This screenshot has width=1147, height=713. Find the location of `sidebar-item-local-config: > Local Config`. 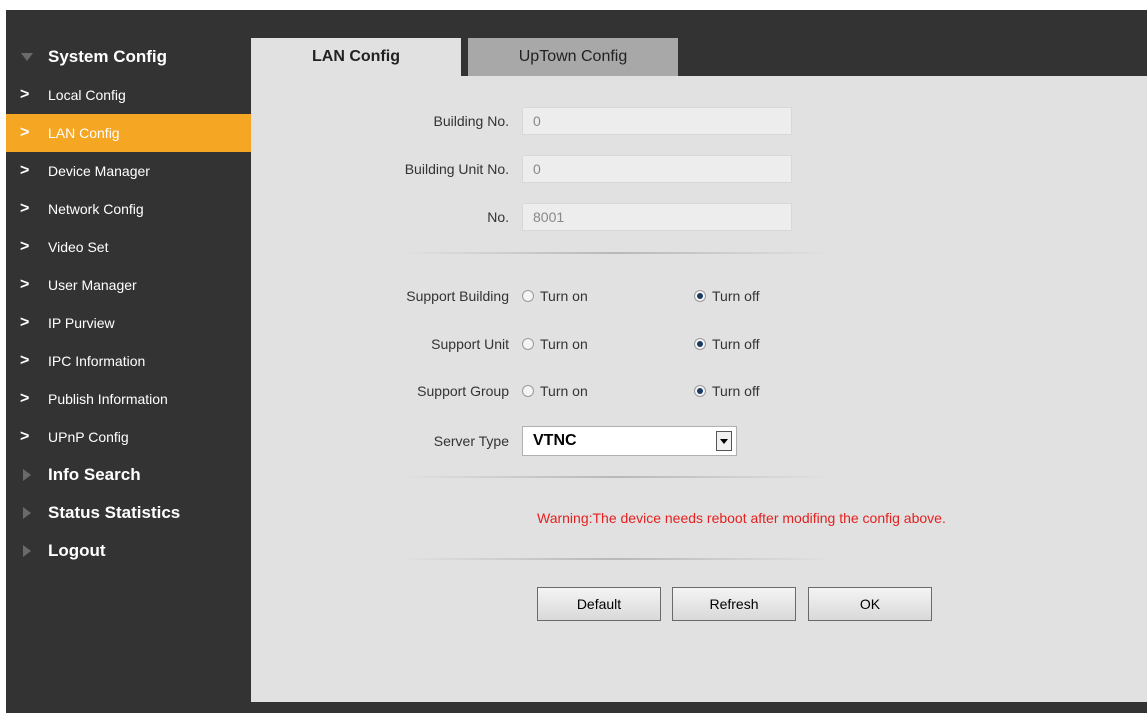

sidebar-item-local-config: > Local Config is located at coordinates (128, 95).